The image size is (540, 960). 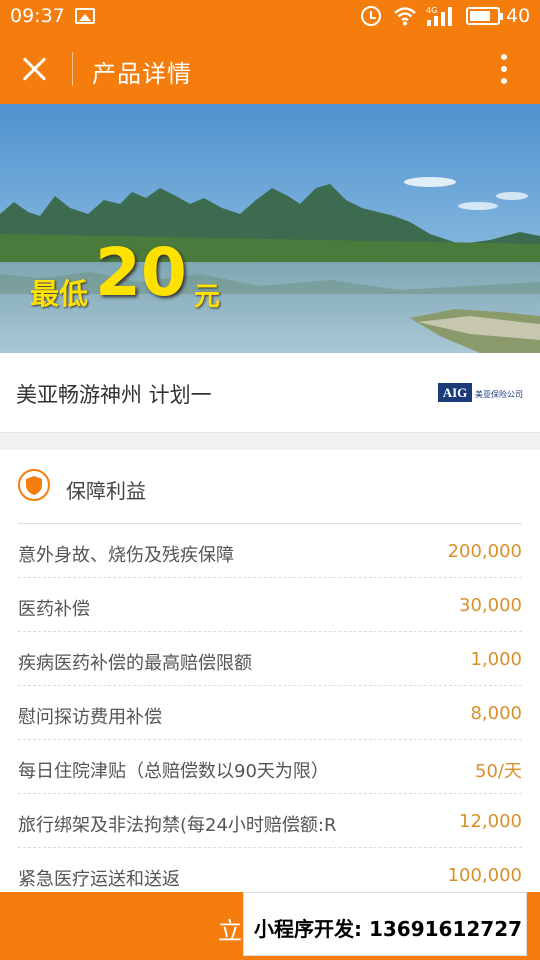 I want to click on benefit-label: 紧急医疗运送和送返, so click(x=99, y=879).